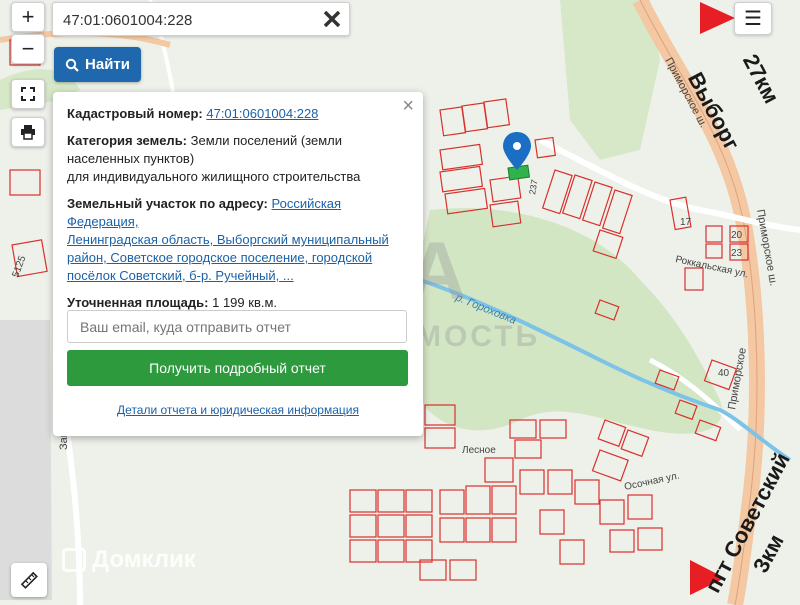  Describe the element at coordinates (237, 368) in the screenshot. I see `get-report-button: Получить подробный отчет` at that location.